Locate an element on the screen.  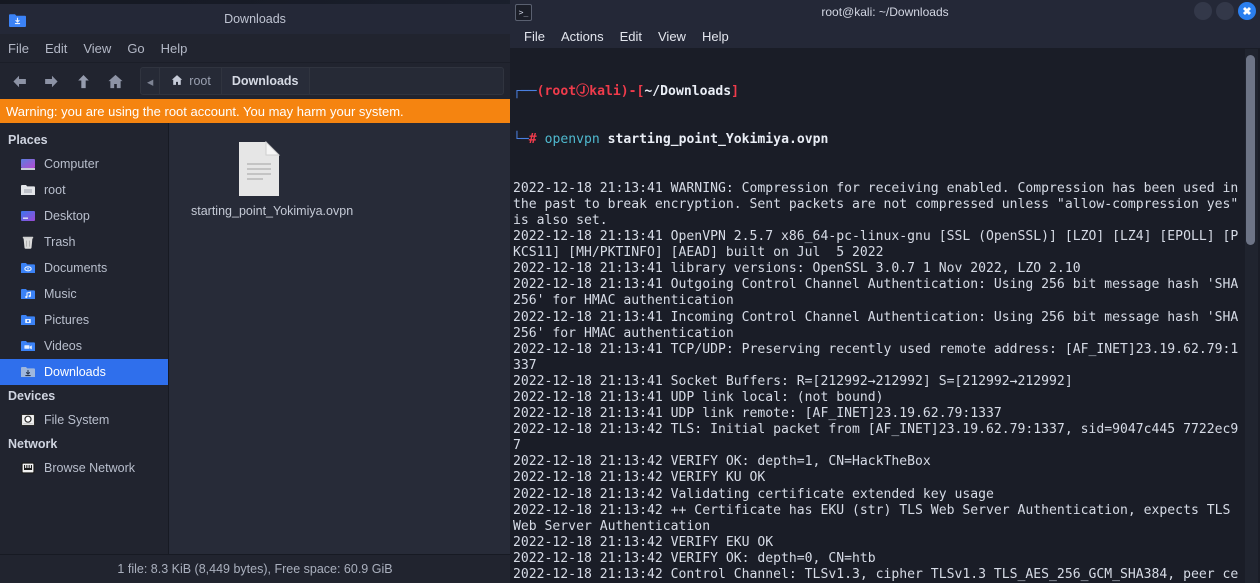
sidebar-item-label: Browse Network is located at coordinates (89, 468).